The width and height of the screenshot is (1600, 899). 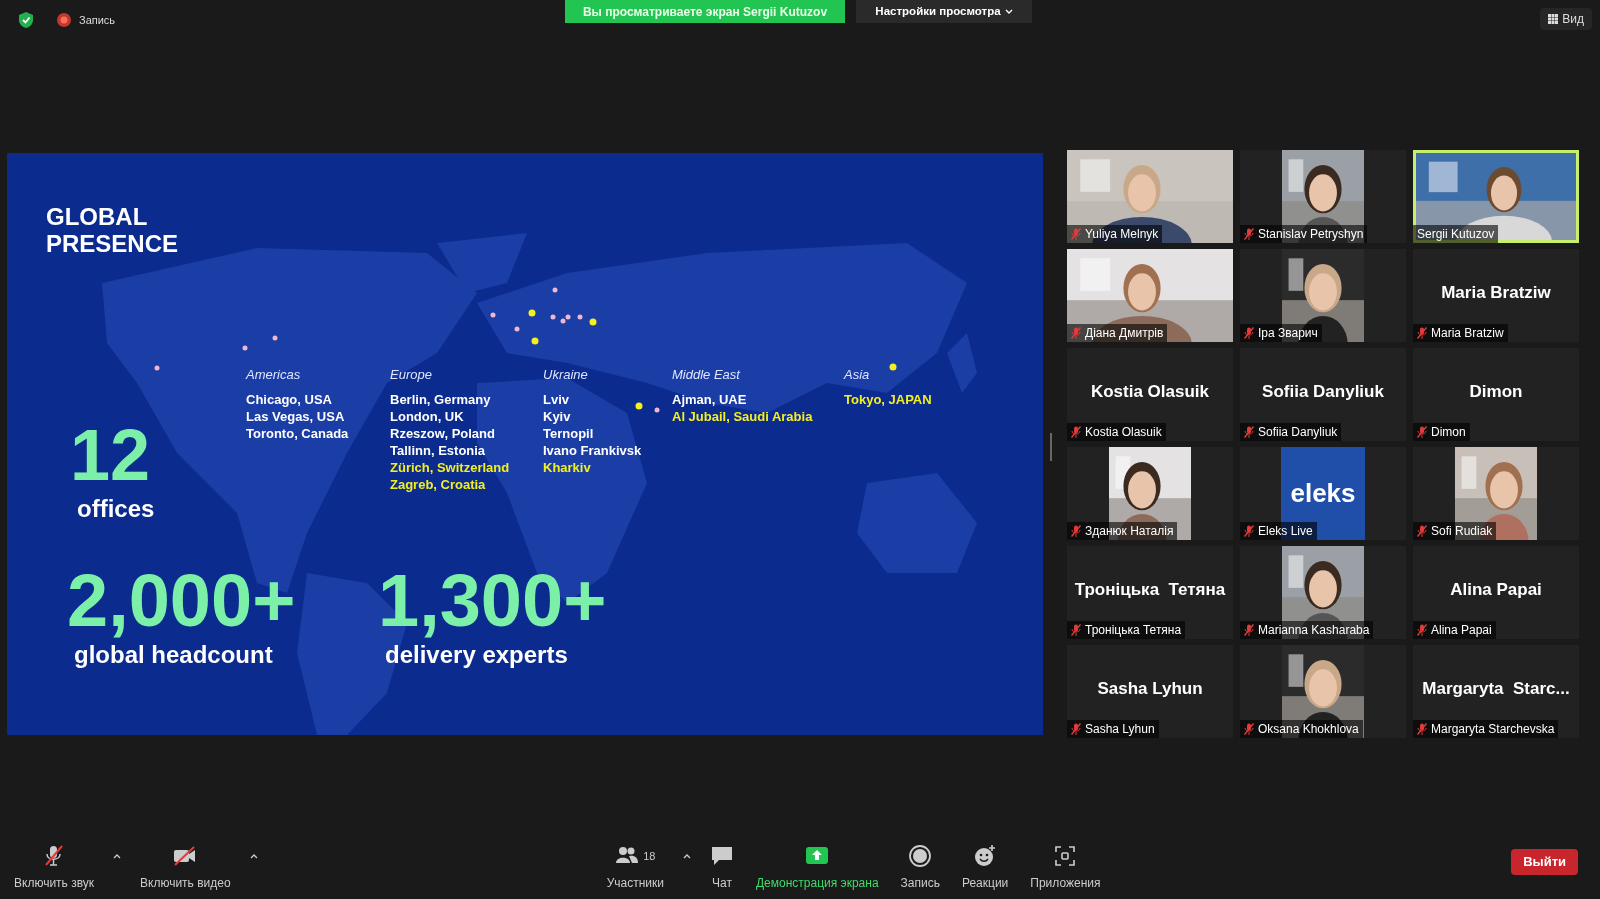 I want to click on participant-name: Sasha Lyhun, so click(x=1120, y=729).